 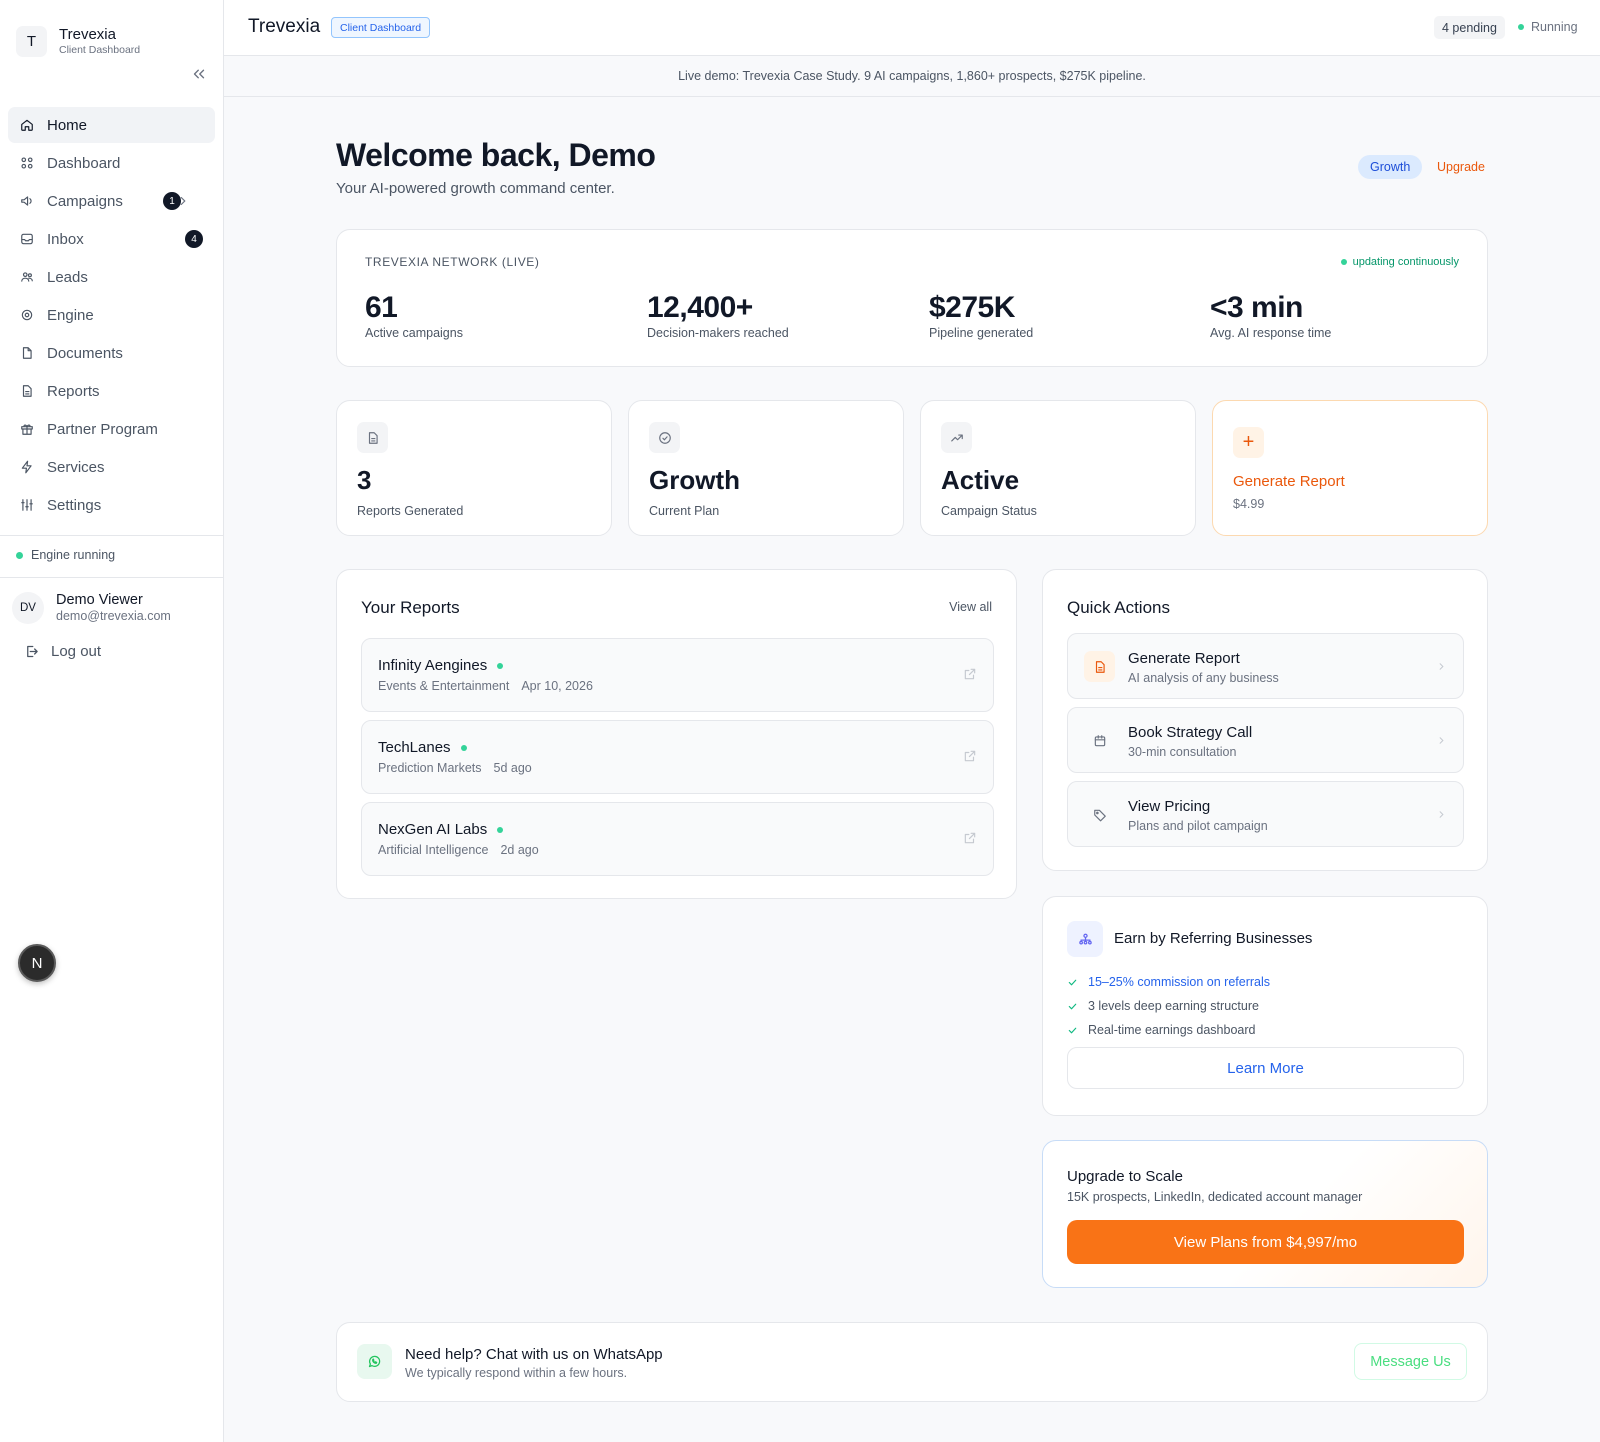 I want to click on sliders-icon, so click(x=27, y=505).